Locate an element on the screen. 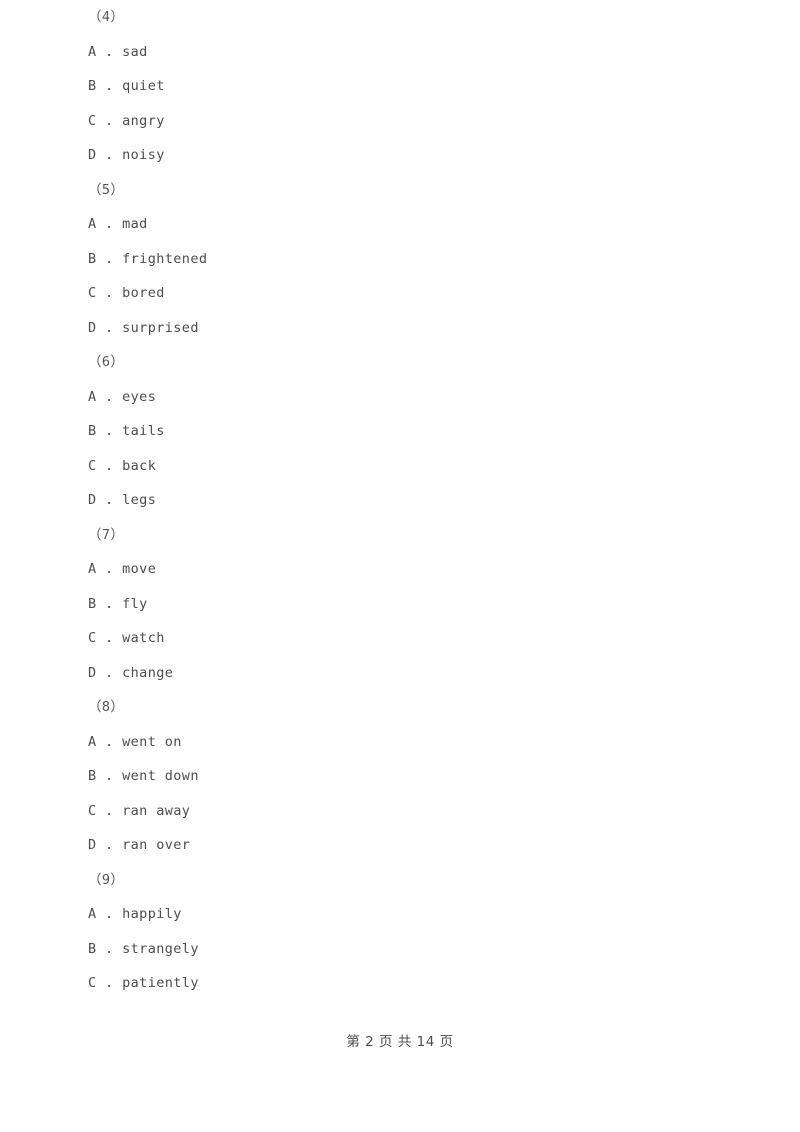 The width and height of the screenshot is (800, 1132). option-b: B . frightened is located at coordinates (400, 259).